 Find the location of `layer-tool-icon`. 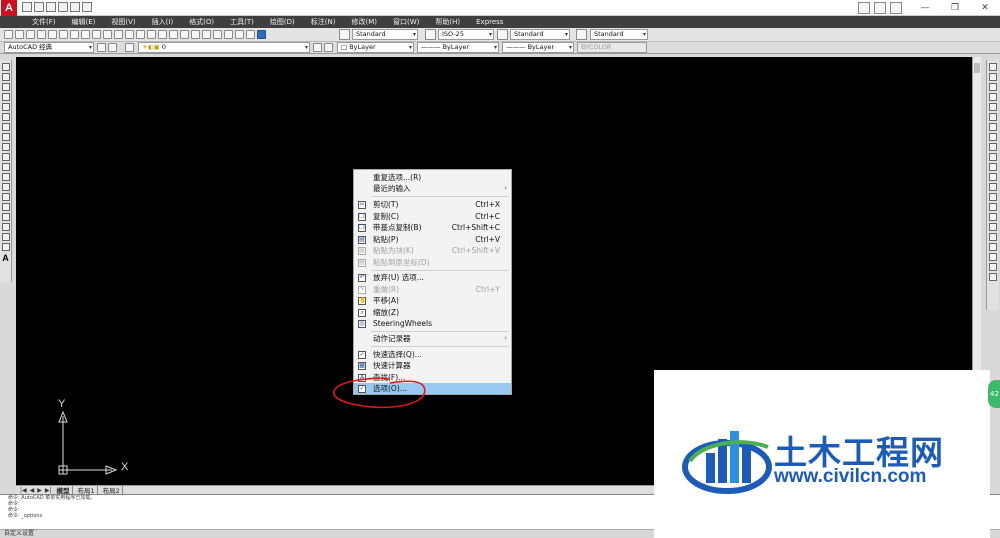

layer-tool-icon is located at coordinates (992, 257).